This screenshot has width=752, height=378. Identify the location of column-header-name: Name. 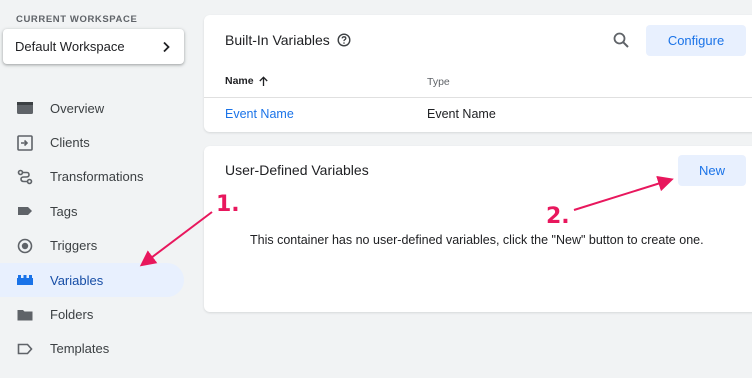
(247, 81).